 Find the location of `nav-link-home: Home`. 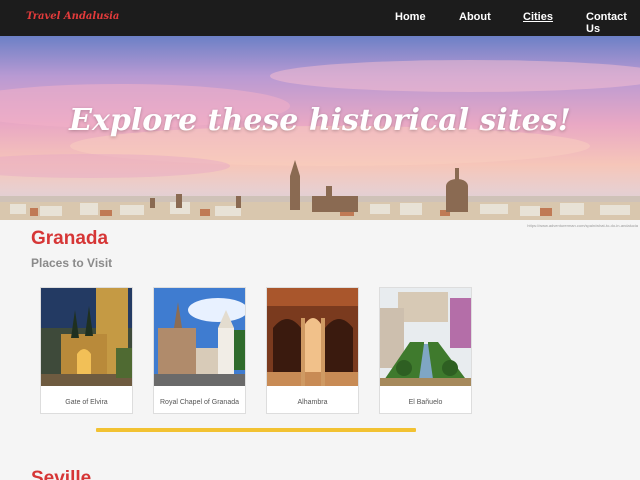

nav-link-home: Home is located at coordinates (410, 17).